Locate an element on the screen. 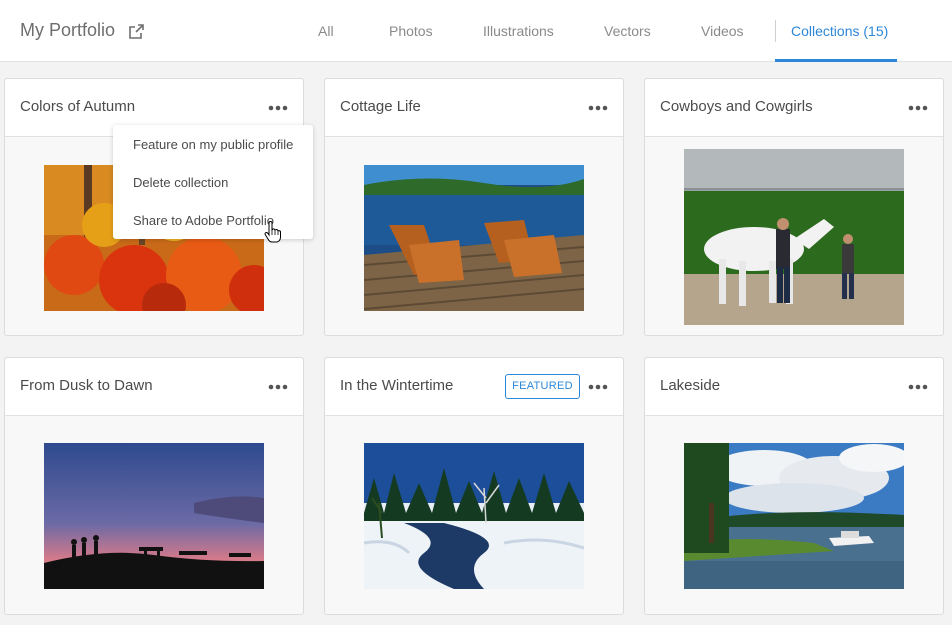 The image size is (952, 625). portfolio-title: My Portfolio is located at coordinates (82, 30).